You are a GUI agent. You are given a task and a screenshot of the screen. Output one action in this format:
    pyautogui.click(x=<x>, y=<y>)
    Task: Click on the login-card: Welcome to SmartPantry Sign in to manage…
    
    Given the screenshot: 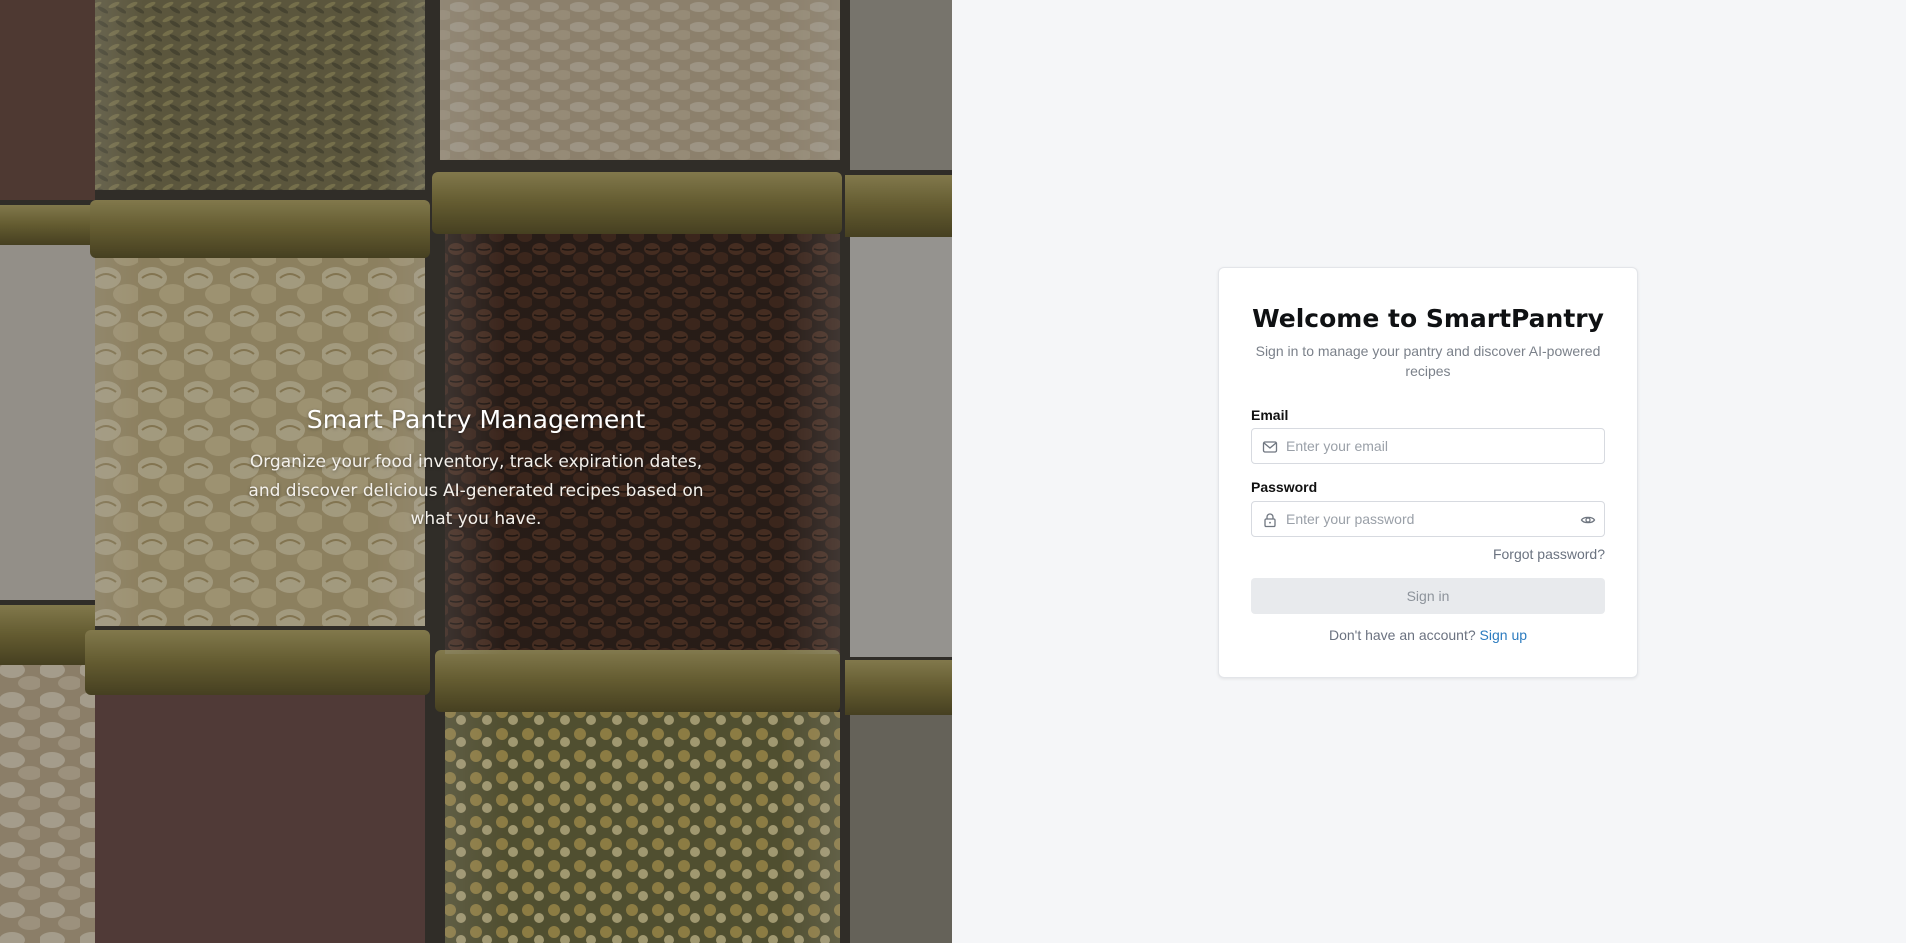 What is the action you would take?
    pyautogui.click(x=1428, y=472)
    